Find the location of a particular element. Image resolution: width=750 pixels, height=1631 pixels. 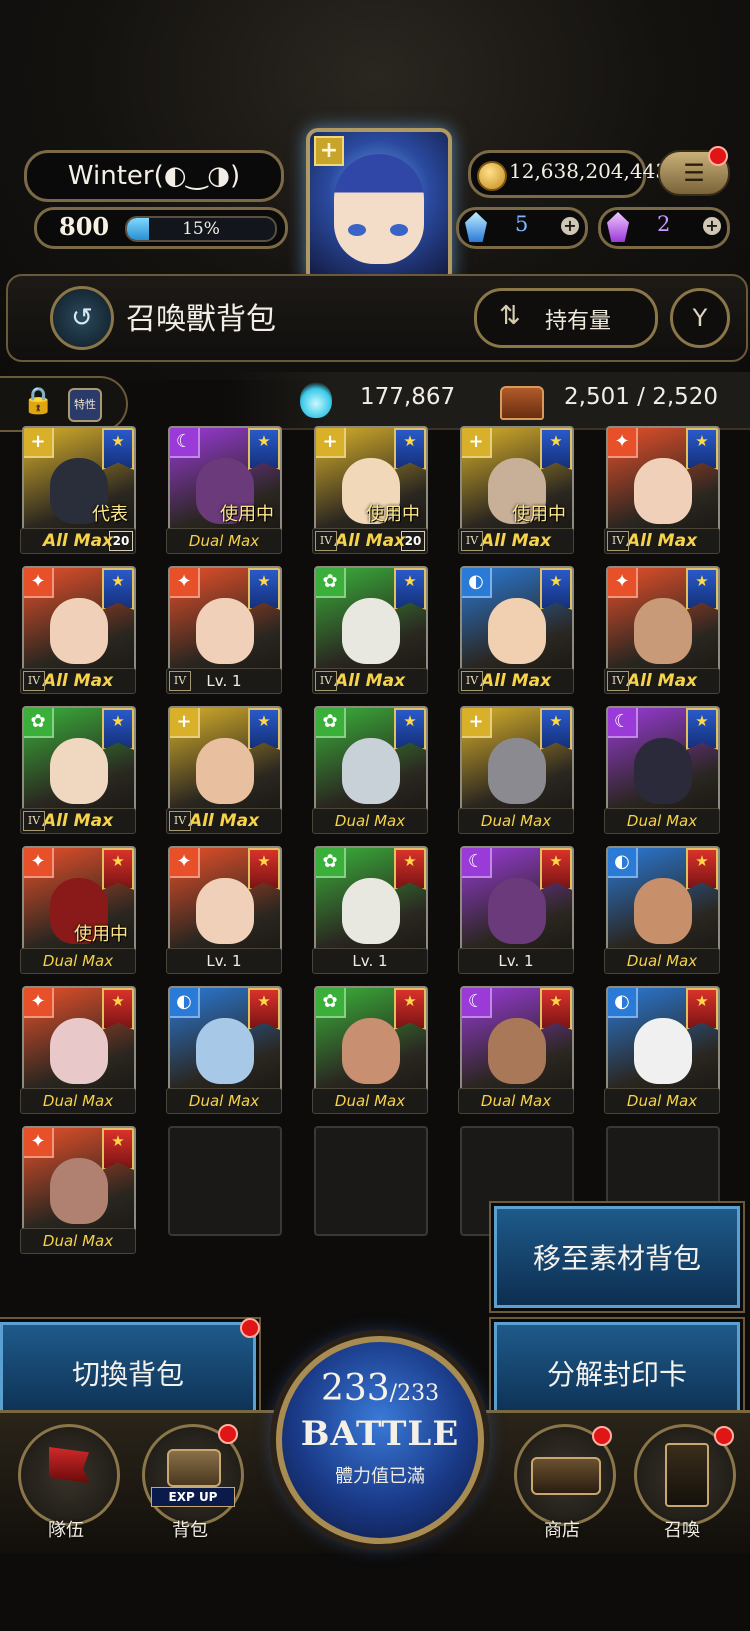

battle-button: 233/233 BATTLE 體力值已滿 is located at coordinates (380, 1440).